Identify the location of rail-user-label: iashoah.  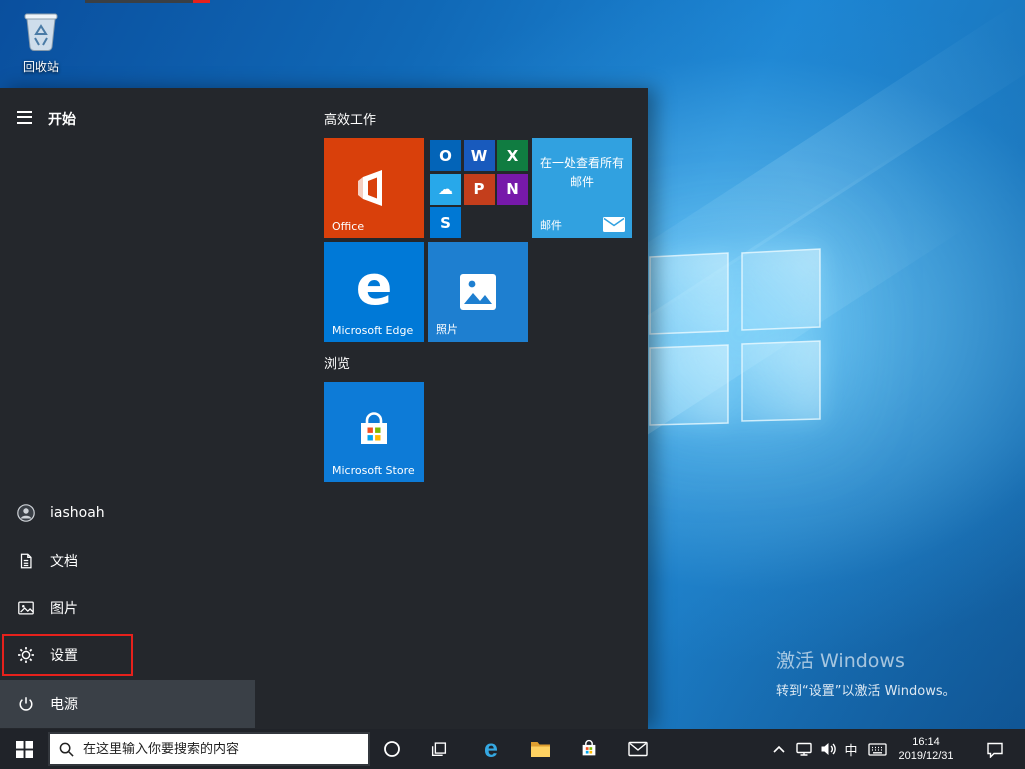
(77, 513).